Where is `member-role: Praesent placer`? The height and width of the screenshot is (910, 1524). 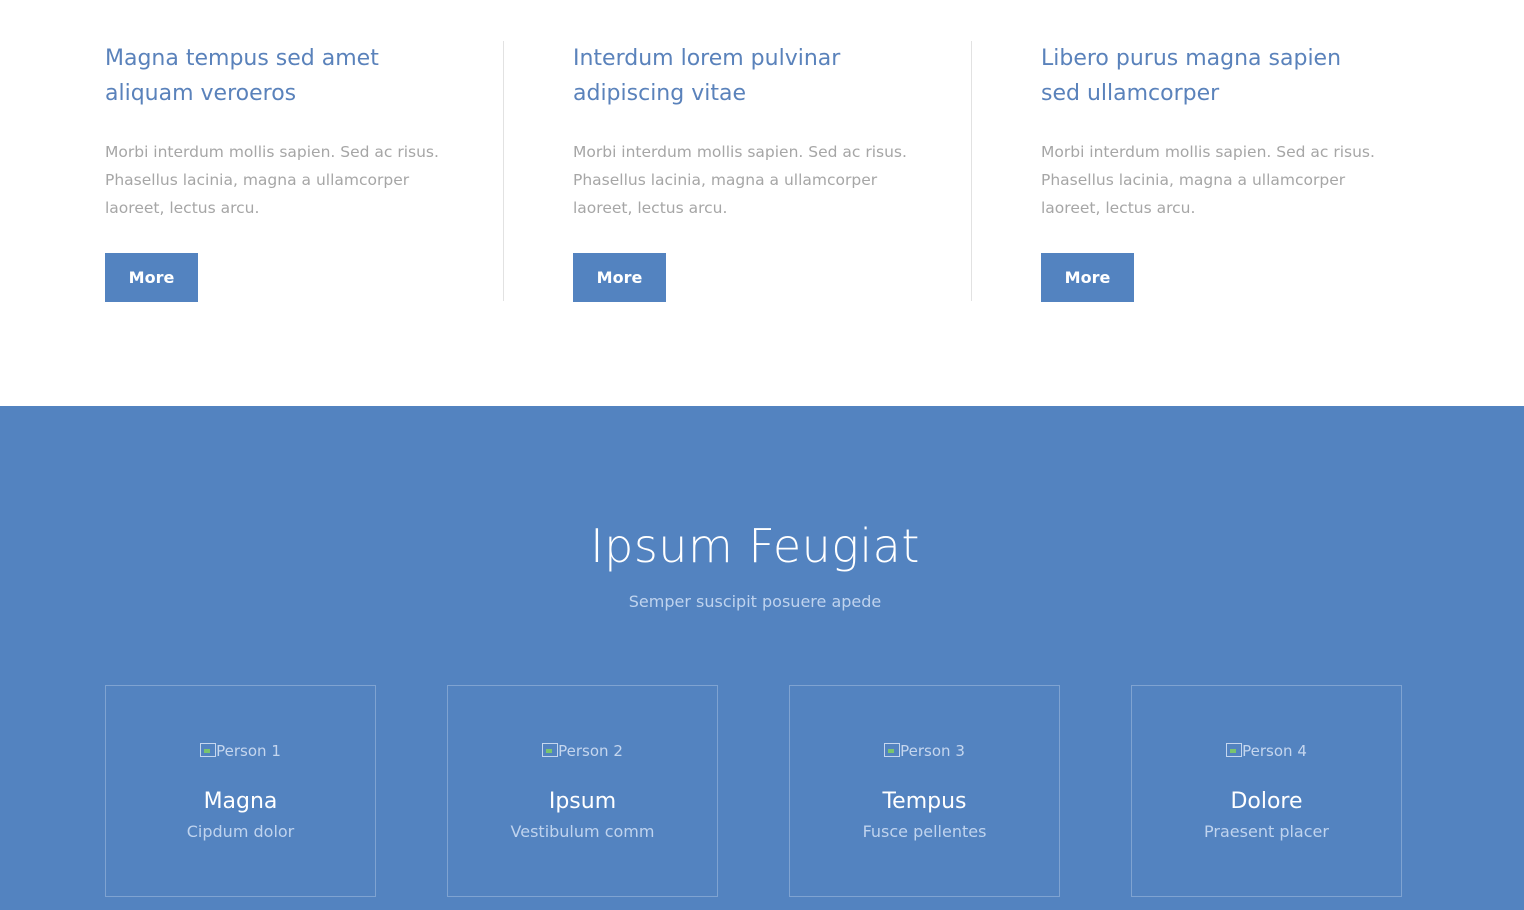 member-role: Praesent placer is located at coordinates (1266, 831).